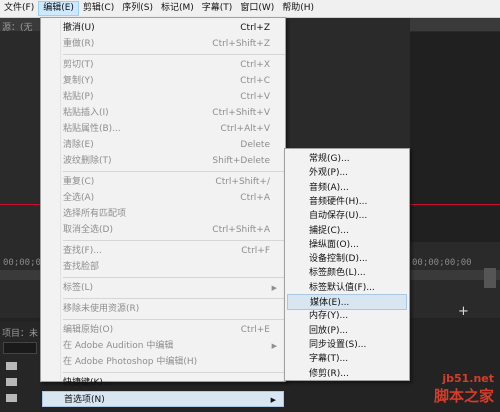 This screenshot has height=412, width=500. I want to click on edit-menu-item: 在 Adobe Audition 中编辑 ▶, so click(163, 346).